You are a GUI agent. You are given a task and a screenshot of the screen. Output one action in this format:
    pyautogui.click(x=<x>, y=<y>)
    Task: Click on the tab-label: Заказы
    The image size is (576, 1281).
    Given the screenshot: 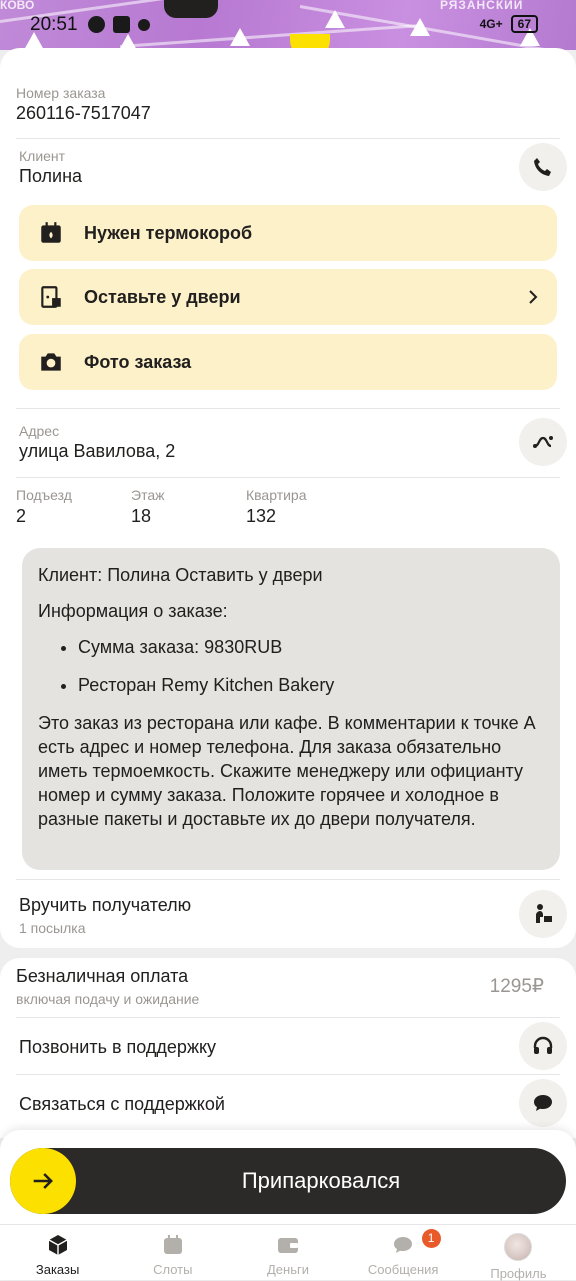 What is the action you would take?
    pyautogui.click(x=57, y=1269)
    